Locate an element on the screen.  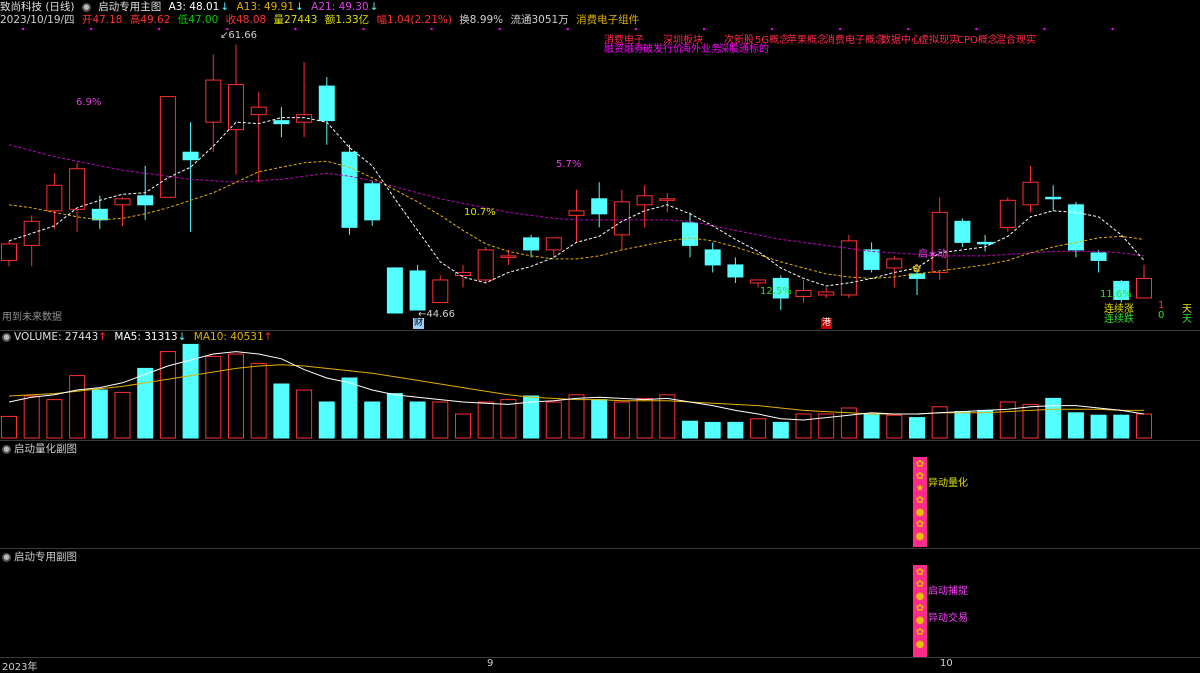
float-value: 流通3051万 is located at coordinates (539, 20).